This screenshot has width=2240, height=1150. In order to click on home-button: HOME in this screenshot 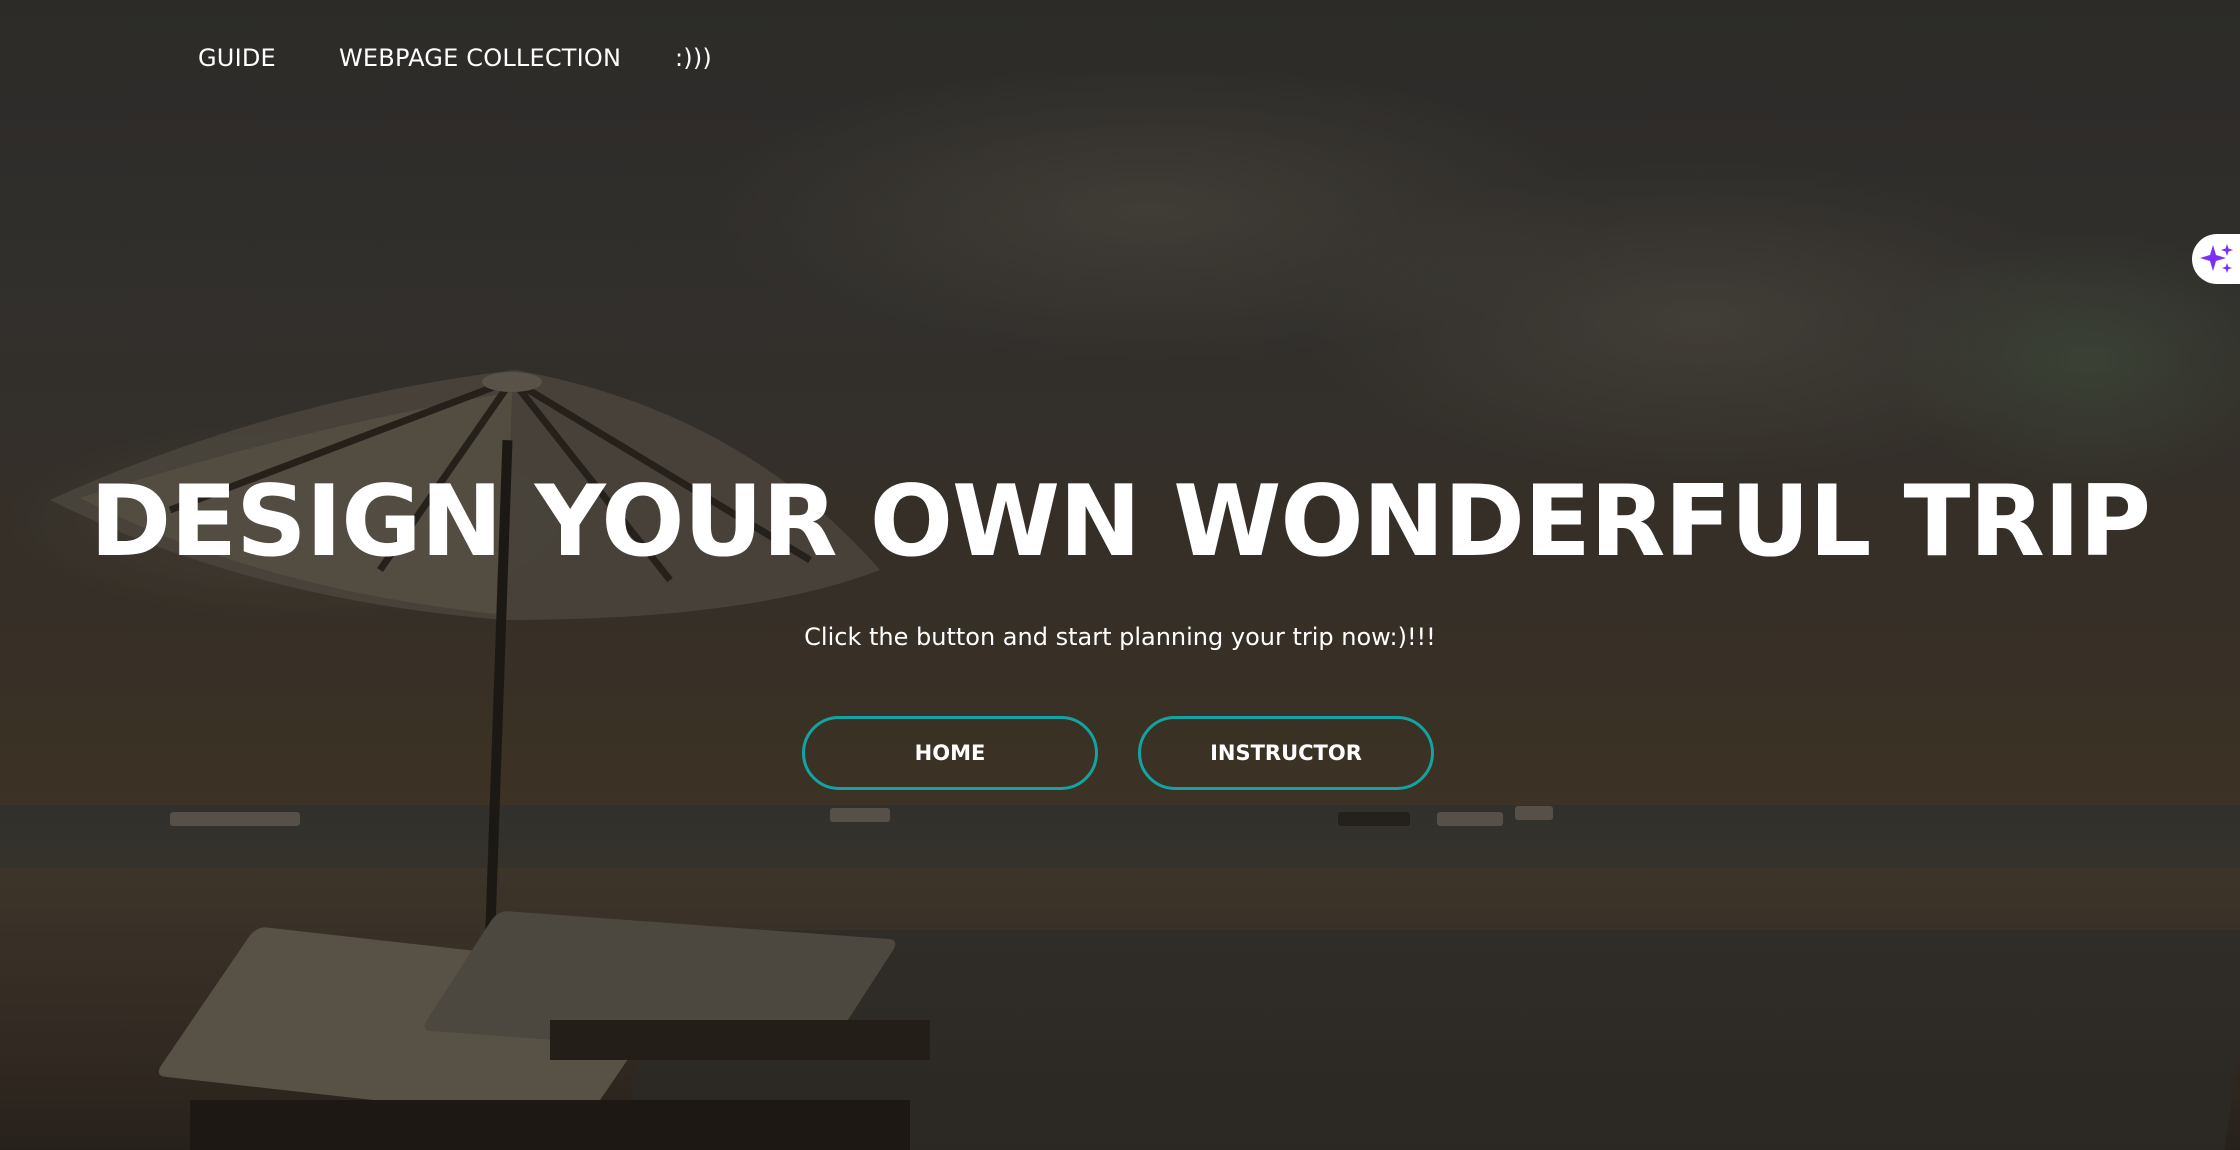, I will do `click(950, 753)`.